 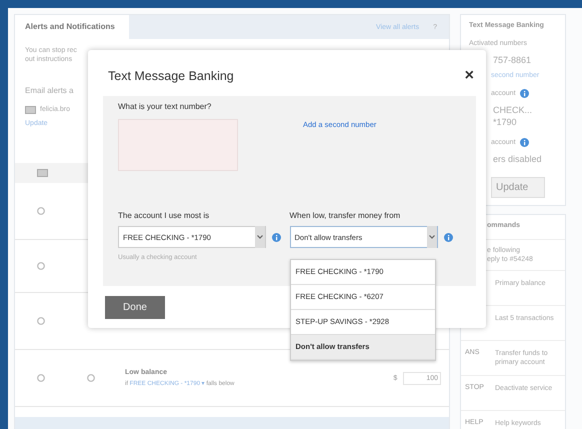 I want to click on close-button: ×, so click(x=469, y=76).